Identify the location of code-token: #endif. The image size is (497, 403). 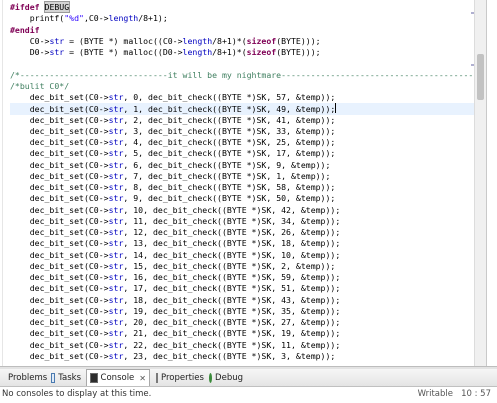
(25, 29).